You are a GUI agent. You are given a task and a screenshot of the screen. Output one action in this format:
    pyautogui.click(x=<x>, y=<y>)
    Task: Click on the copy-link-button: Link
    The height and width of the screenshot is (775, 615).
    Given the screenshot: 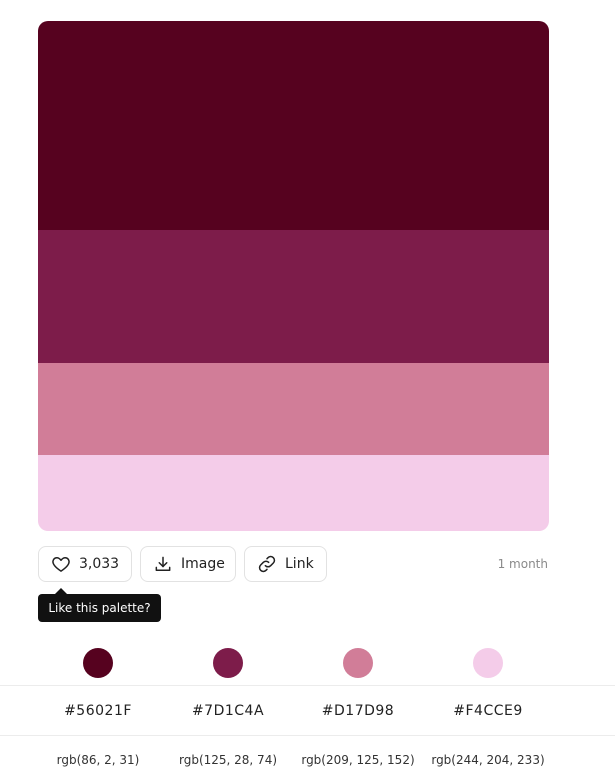 What is the action you would take?
    pyautogui.click(x=285, y=564)
    